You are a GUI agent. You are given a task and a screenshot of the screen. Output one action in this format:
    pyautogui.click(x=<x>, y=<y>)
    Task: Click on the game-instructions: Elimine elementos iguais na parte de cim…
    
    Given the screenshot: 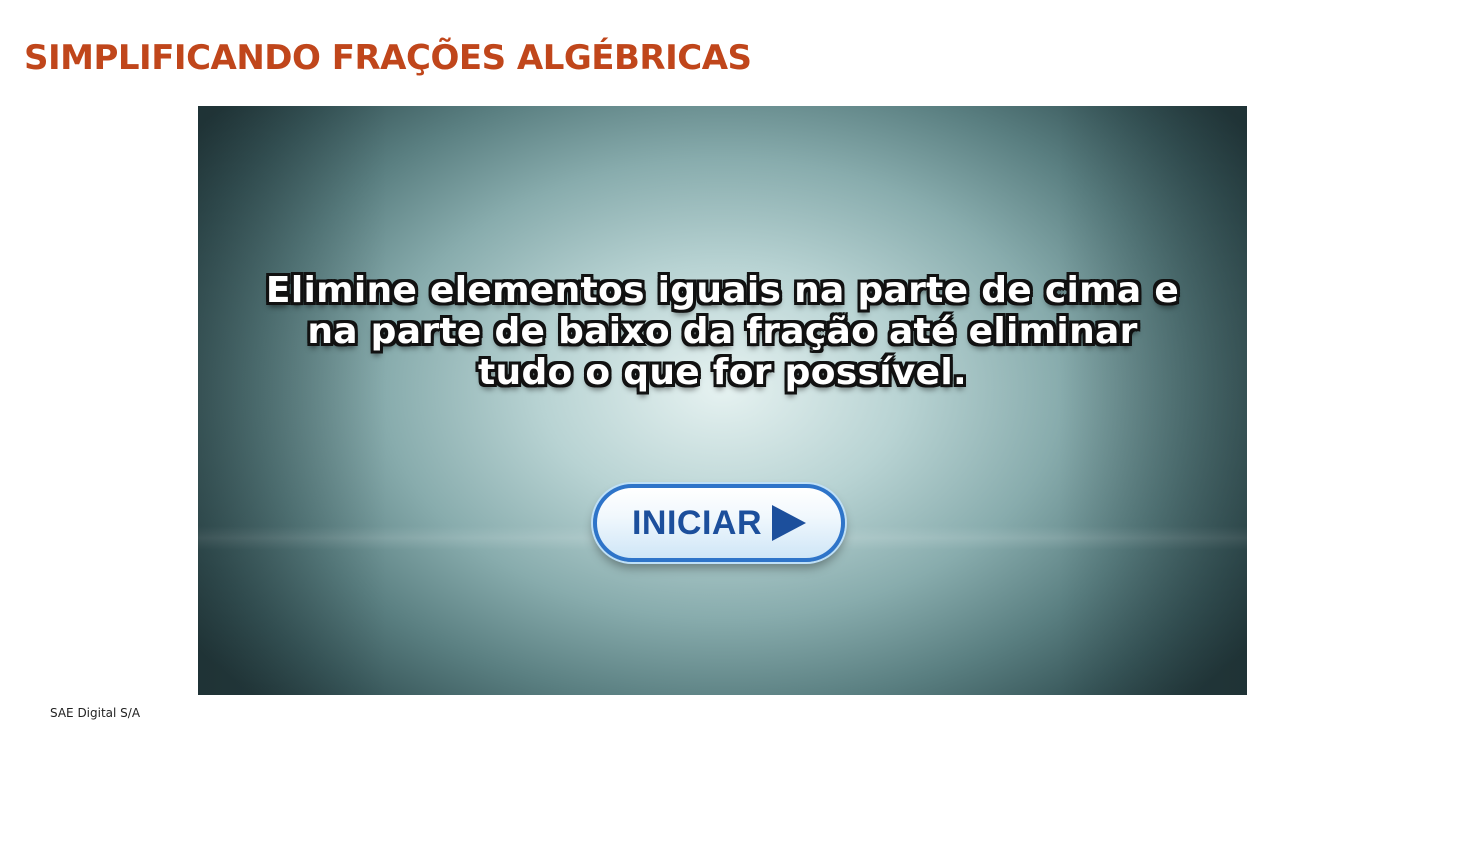 What is the action you would take?
    pyautogui.click(x=722, y=331)
    